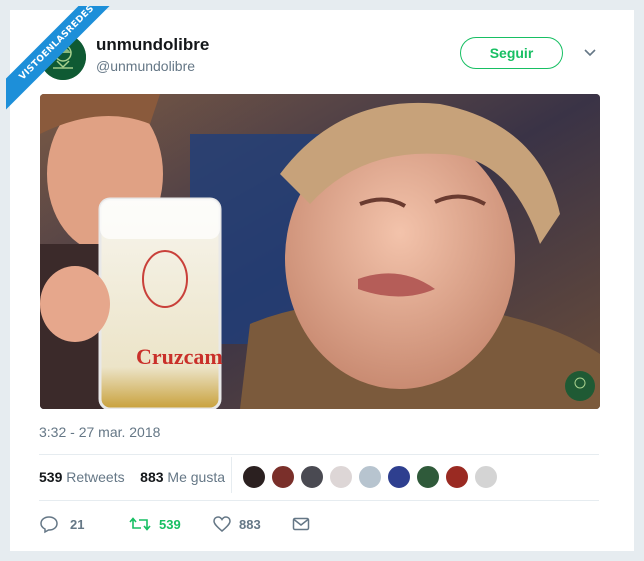 This screenshot has height=561, width=644. Describe the element at coordinates (179, 356) in the screenshot. I see `mug-label: Cruzcam` at that location.